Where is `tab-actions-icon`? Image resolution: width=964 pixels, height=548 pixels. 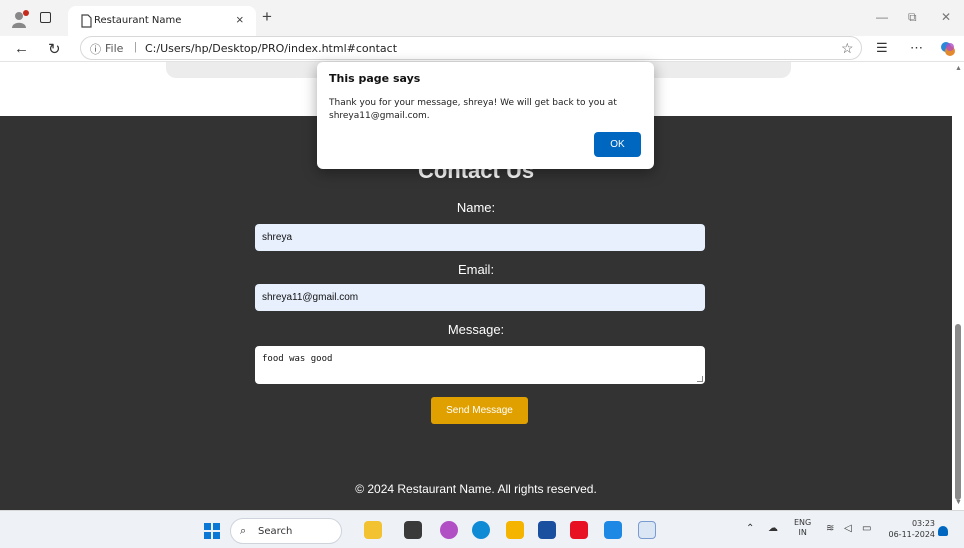
tab-actions-icon is located at coordinates (45, 17).